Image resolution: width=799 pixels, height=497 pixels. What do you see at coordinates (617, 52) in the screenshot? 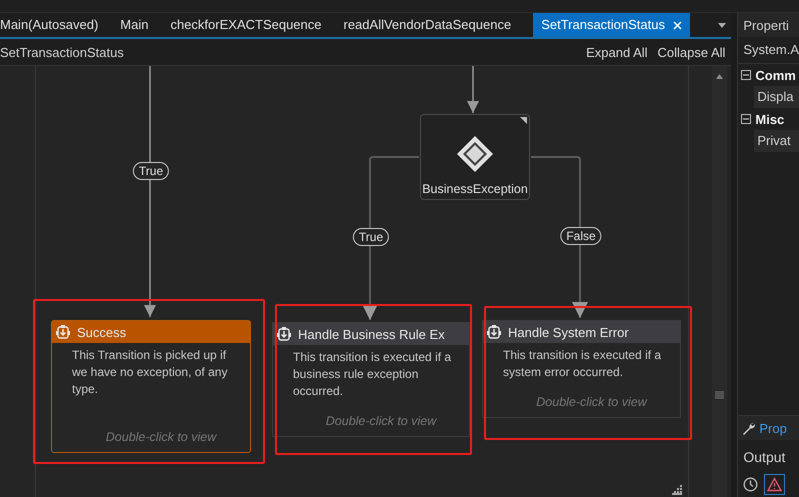
I see `toolbar-button: Expand All` at bounding box center [617, 52].